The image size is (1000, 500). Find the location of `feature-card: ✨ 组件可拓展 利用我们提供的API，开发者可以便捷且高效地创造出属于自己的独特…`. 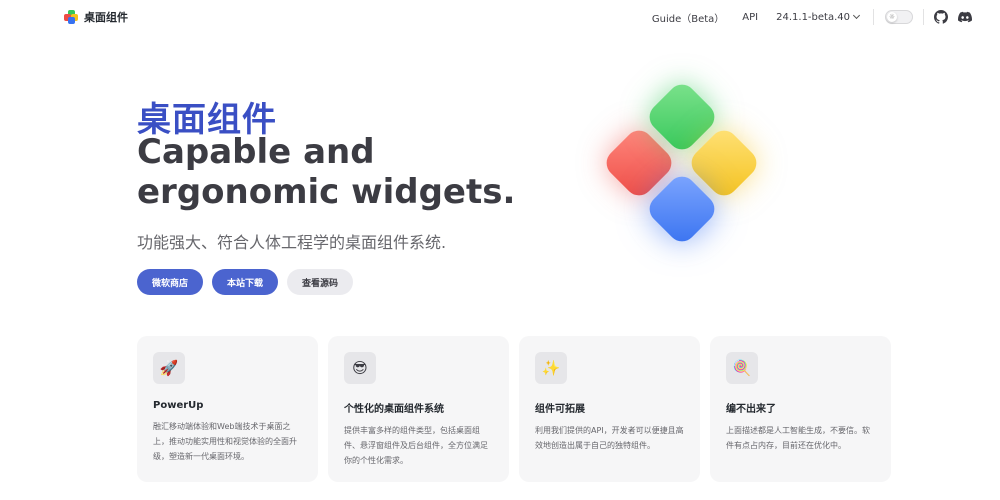

feature-card: ✨ 组件可拓展 利用我们提供的API，开发者可以便捷且高效地创造出属于自己的独特… is located at coordinates (609, 409).